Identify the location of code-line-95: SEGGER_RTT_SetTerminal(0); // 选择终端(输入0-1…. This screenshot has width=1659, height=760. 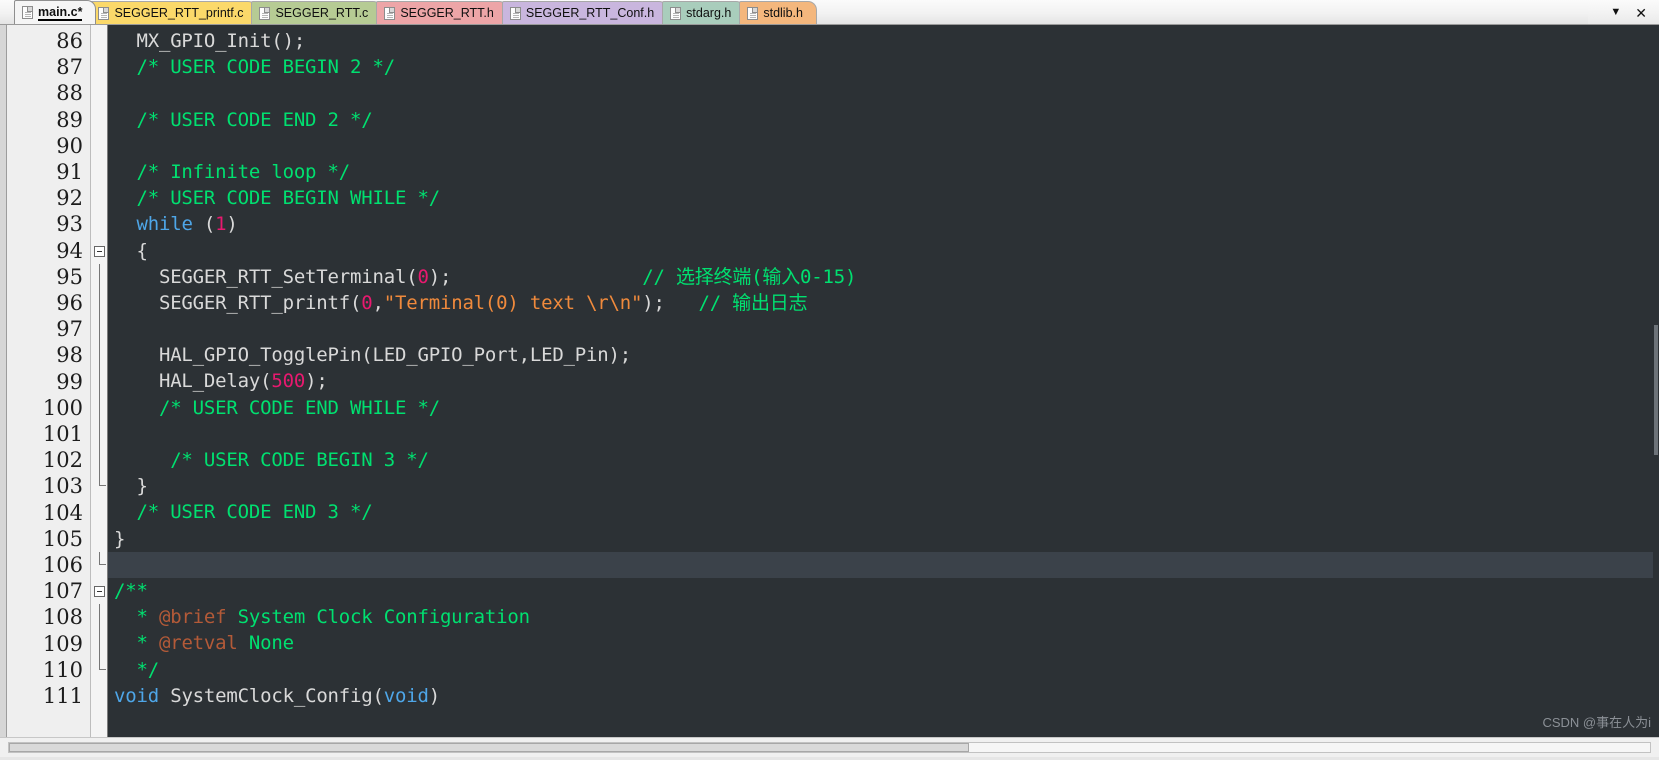
(886, 277).